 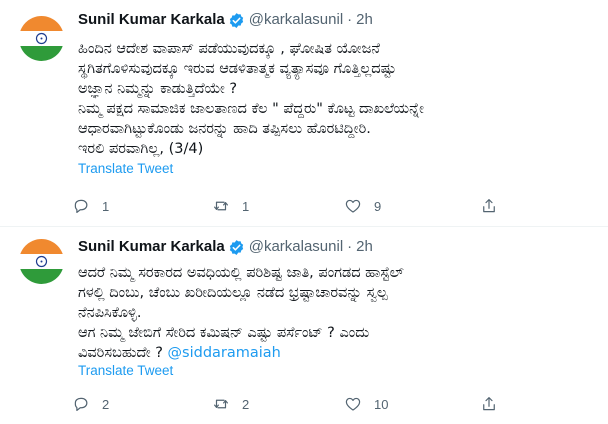 I want to click on reply-count: 1, so click(x=106, y=206).